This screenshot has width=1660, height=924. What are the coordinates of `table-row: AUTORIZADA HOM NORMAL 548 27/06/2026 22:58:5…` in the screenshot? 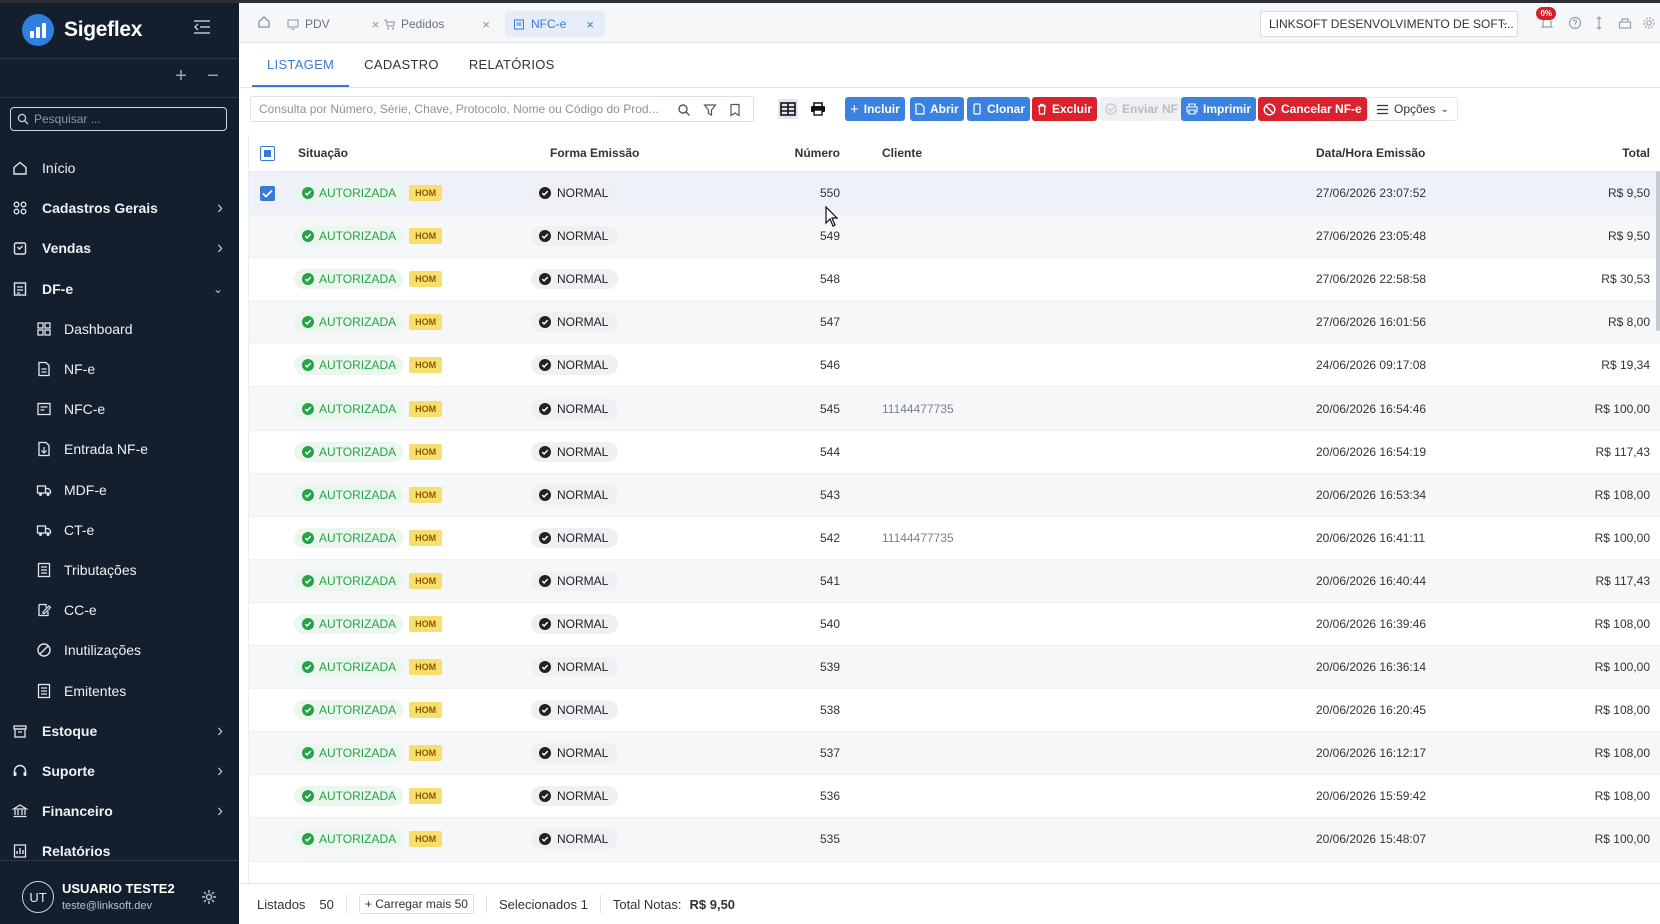 It's located at (954, 280).